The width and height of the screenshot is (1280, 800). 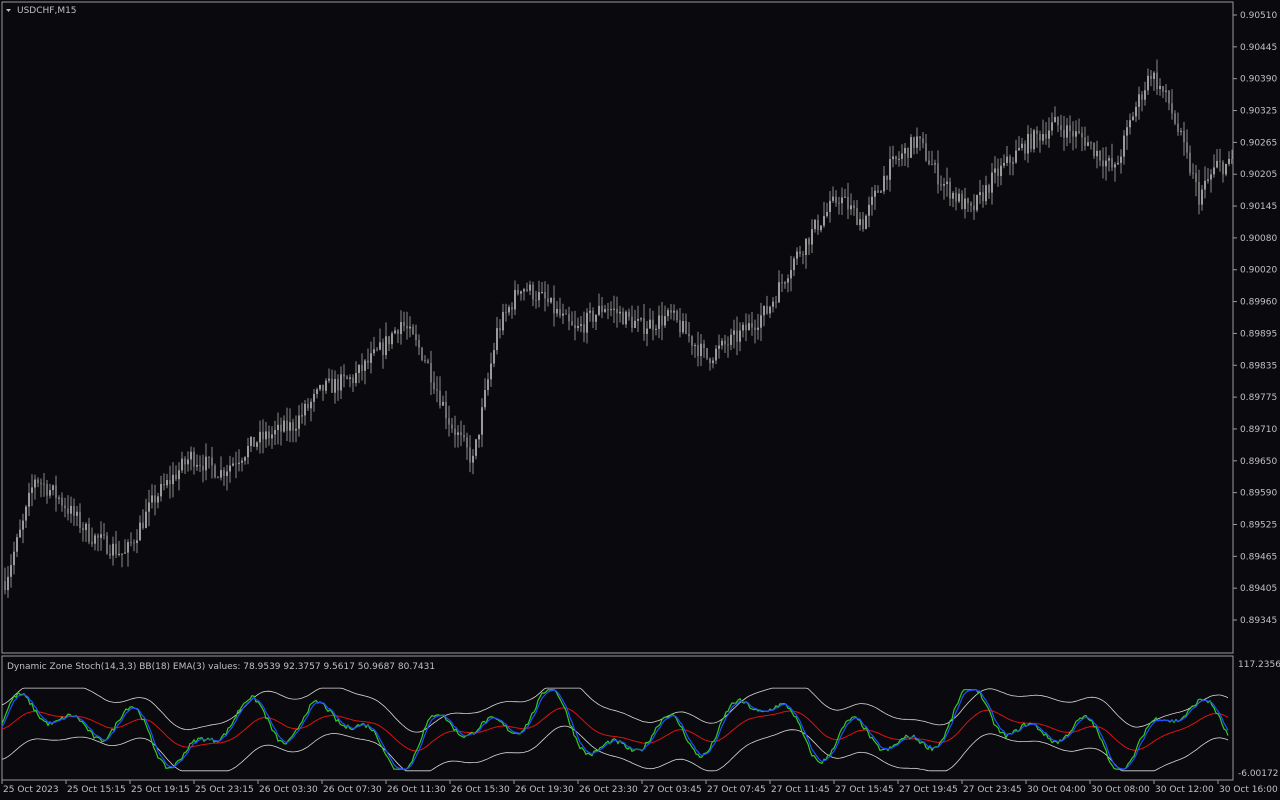 What do you see at coordinates (1258, 271) in the screenshot?
I see `price-label: 0.90020` at bounding box center [1258, 271].